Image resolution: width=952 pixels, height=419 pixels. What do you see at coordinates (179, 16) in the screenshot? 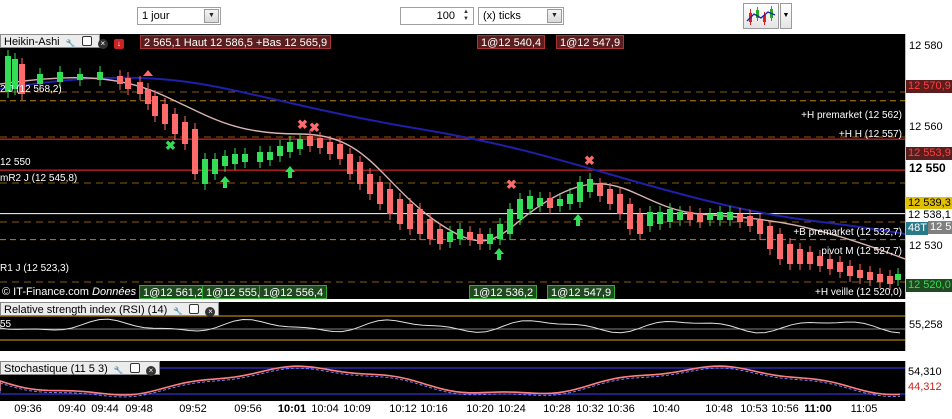
I see `period-select: 1 jour ▼` at bounding box center [179, 16].